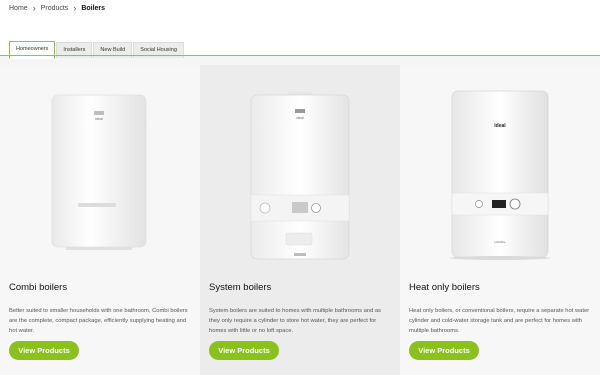  Describe the element at coordinates (499, 242) in the screenshot. I see `sub-brand-logo: LOGIC+` at that location.